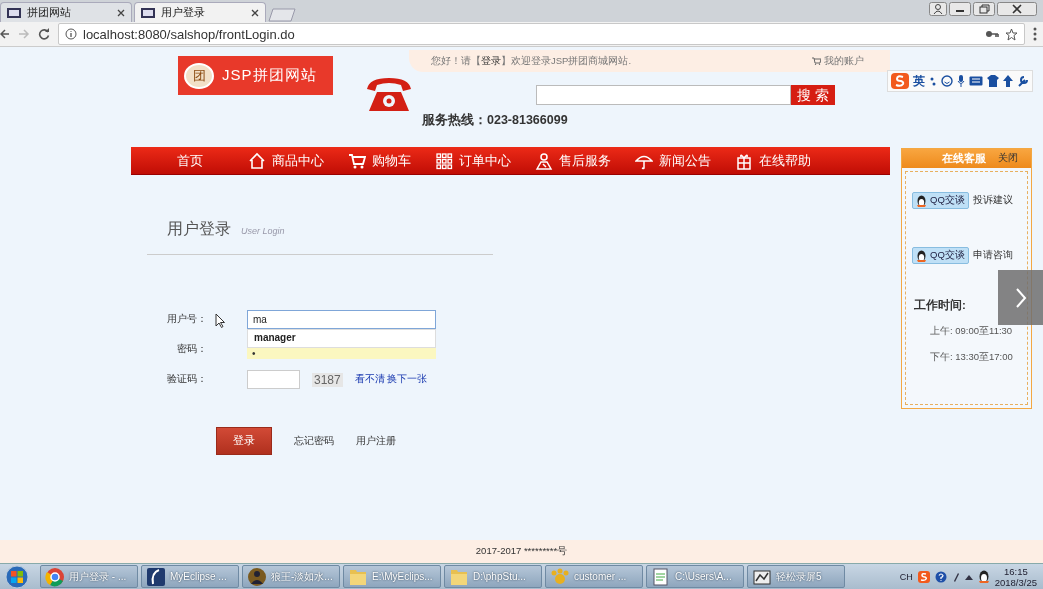 Image resolution: width=1043 pixels, height=589 pixels. Describe the element at coordinates (255, 75) in the screenshot. I see `site-logo: 团 JSP拼团网站` at that location.